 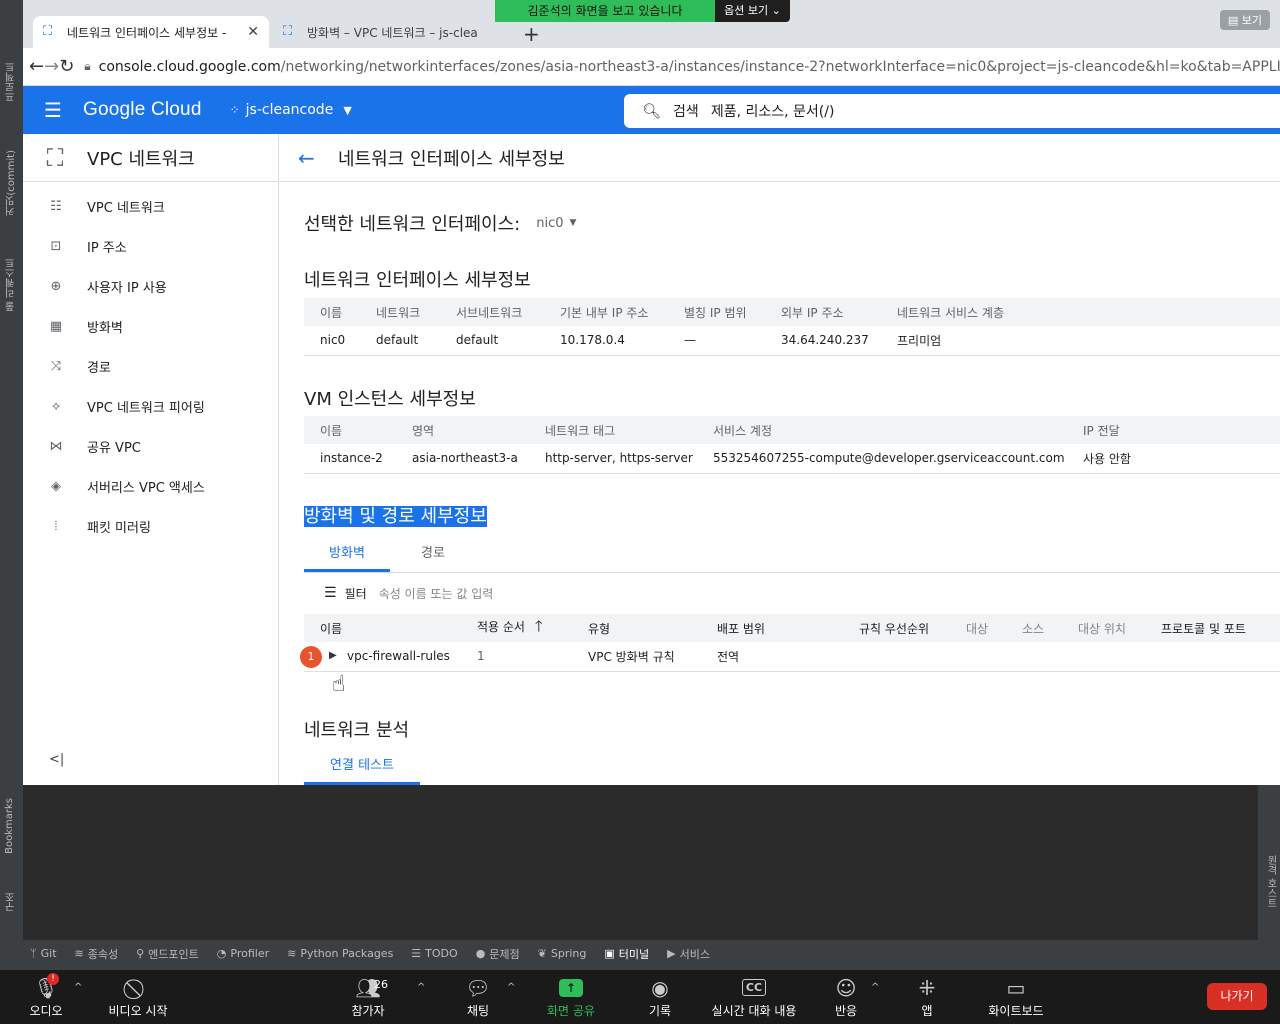 I want to click on ide-tool-services: ▶ 서비스, so click(x=688, y=954).